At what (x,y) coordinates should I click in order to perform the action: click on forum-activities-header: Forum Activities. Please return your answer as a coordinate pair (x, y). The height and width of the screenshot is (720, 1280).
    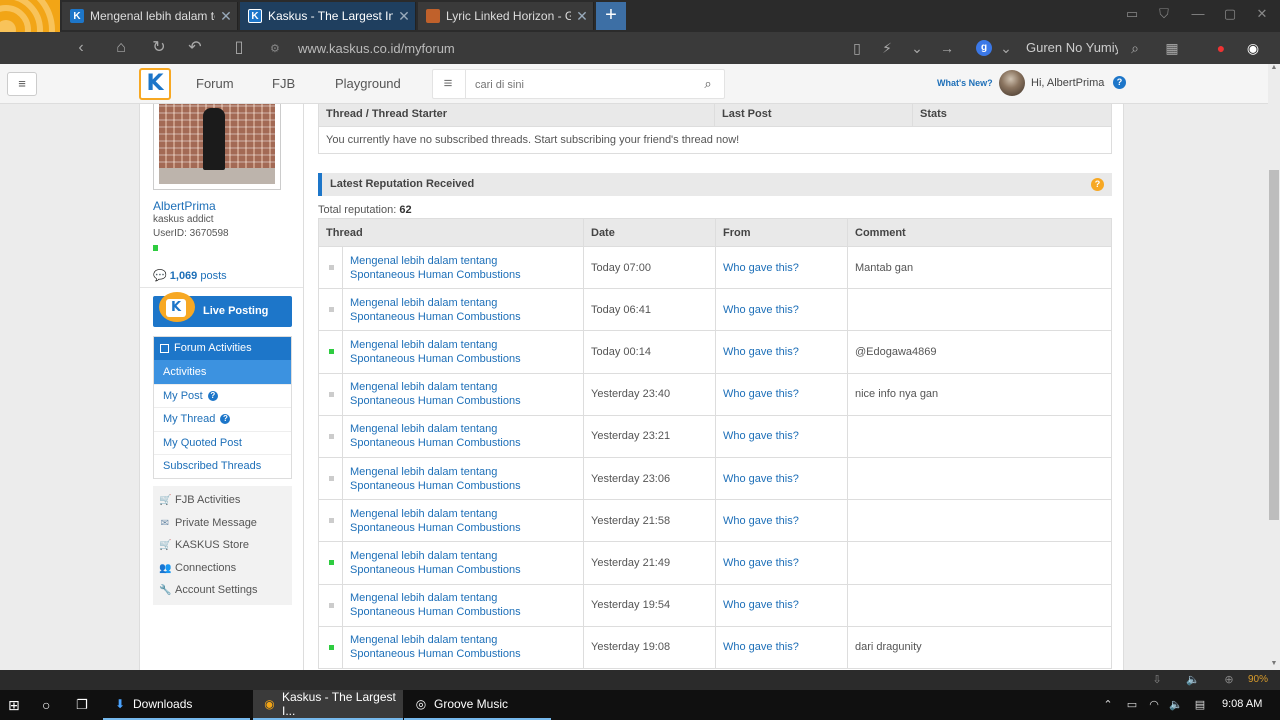
    Looking at the image, I should click on (222, 348).